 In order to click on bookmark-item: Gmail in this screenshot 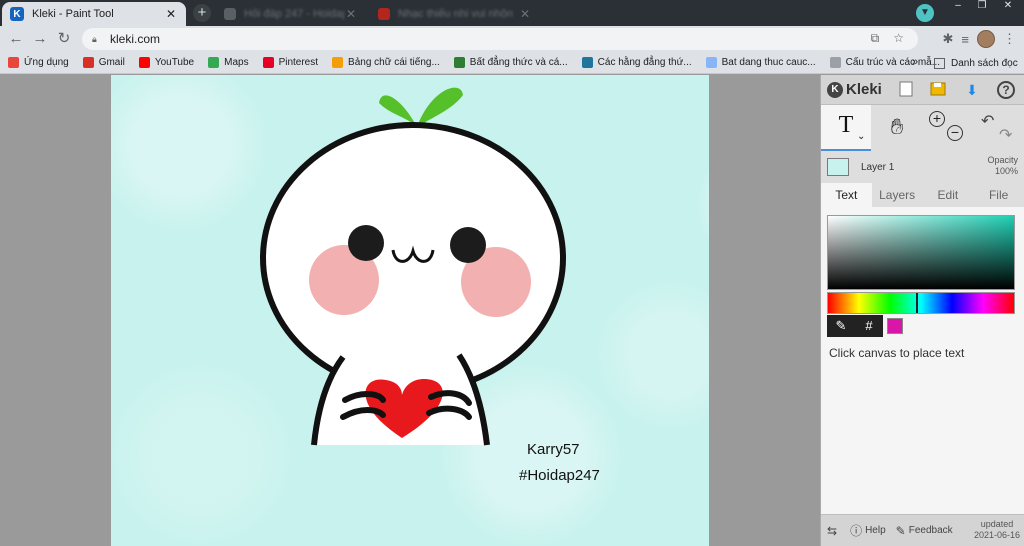, I will do `click(103, 62)`.